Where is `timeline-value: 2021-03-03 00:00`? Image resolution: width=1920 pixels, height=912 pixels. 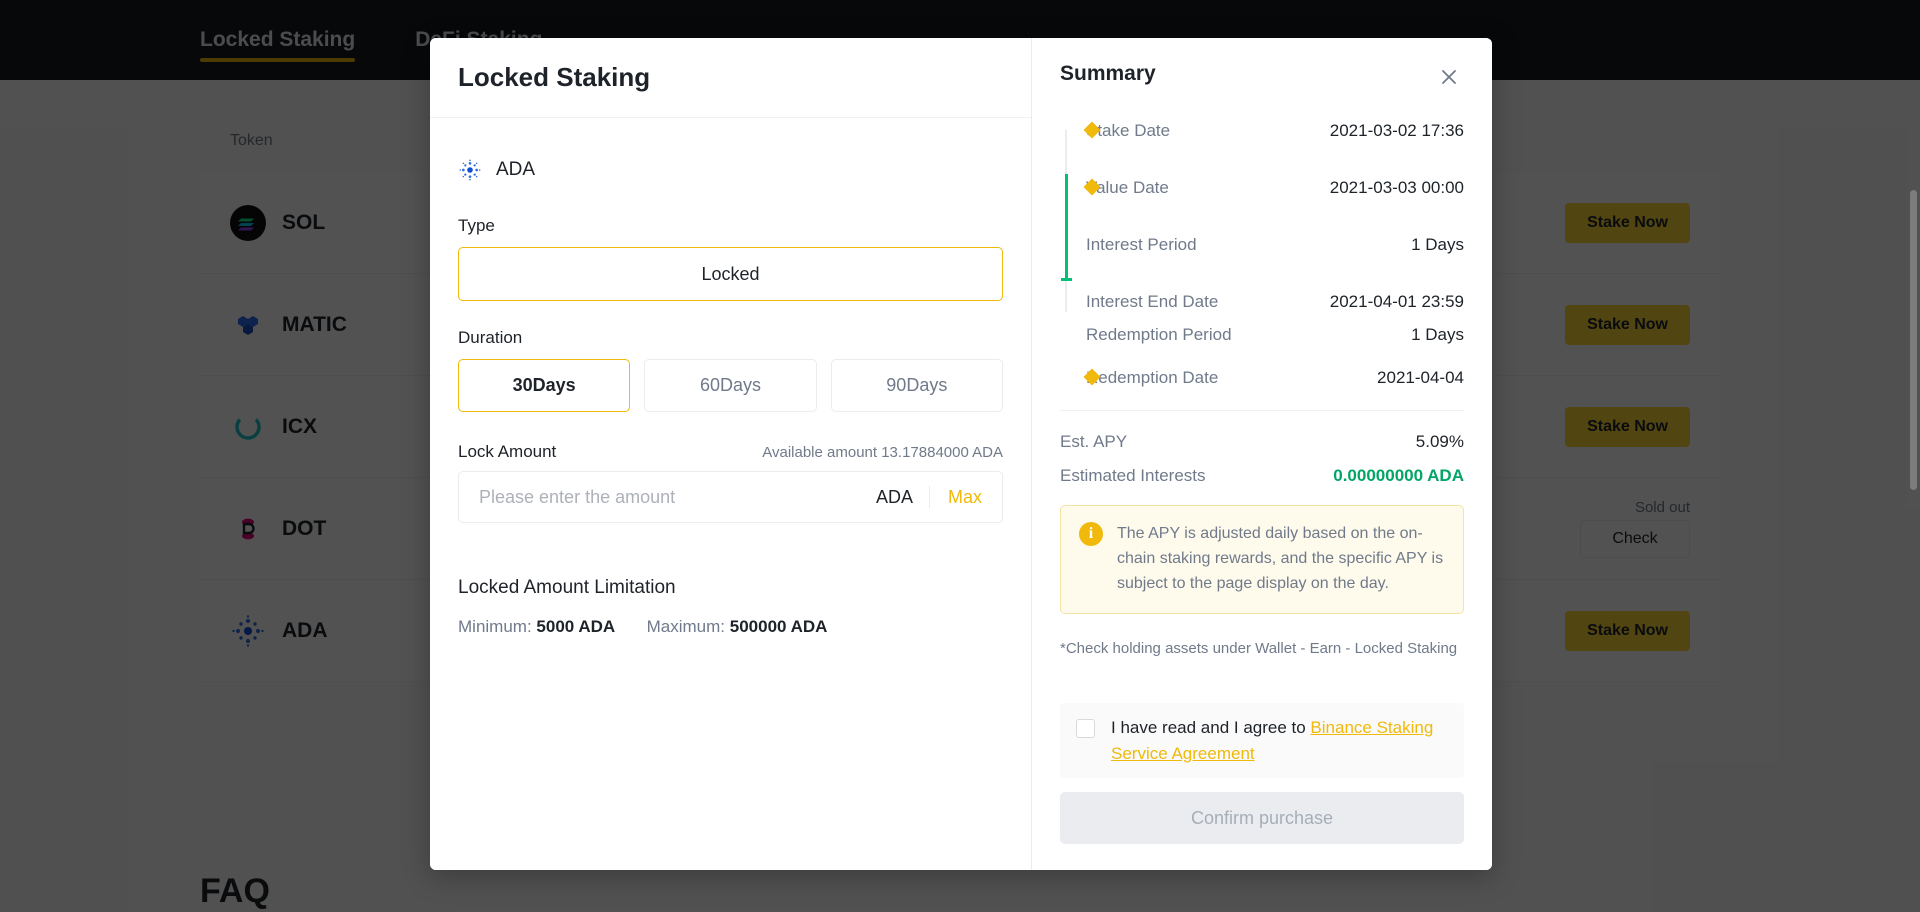 timeline-value: 2021-03-03 00:00 is located at coordinates (1396, 187).